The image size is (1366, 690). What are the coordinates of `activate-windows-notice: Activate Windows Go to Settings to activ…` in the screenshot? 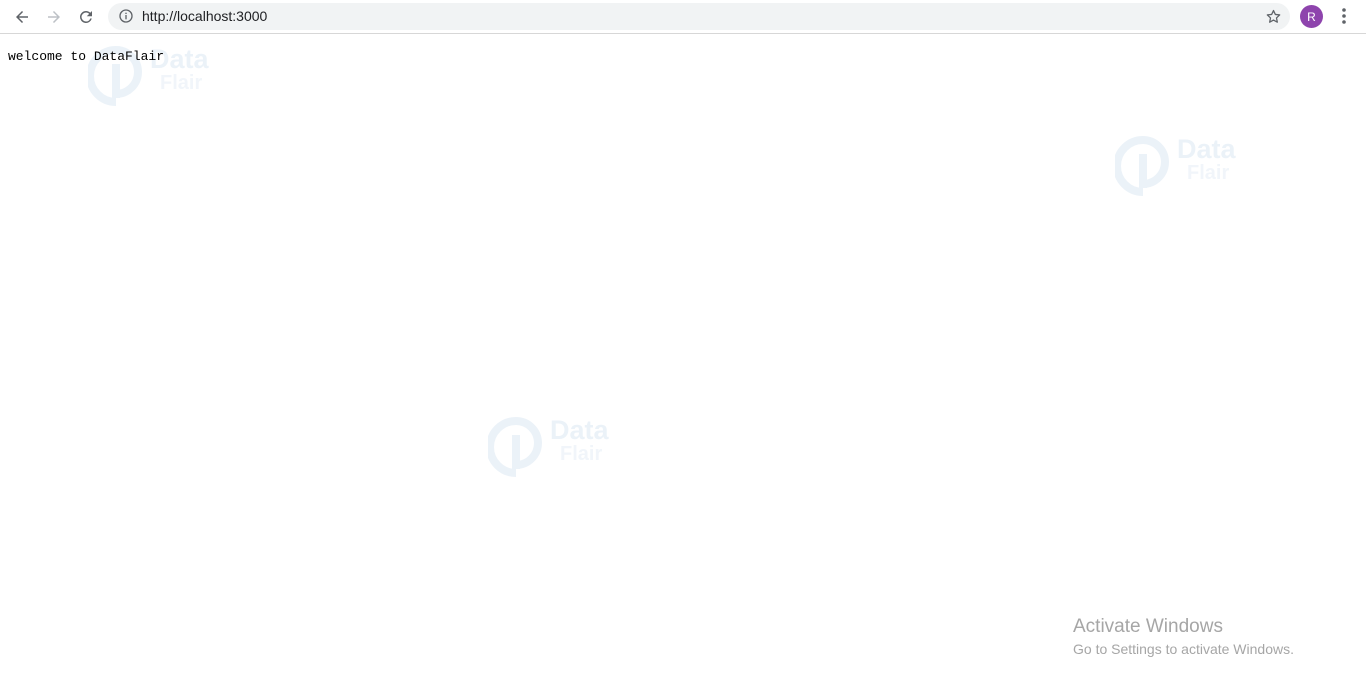 It's located at (1183, 637).